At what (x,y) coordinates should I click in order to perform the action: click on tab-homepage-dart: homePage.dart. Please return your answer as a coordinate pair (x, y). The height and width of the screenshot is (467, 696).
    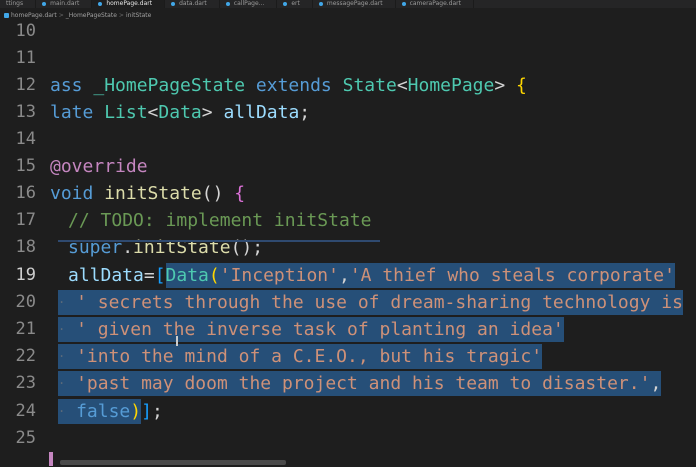
    Looking at the image, I should click on (129, 4).